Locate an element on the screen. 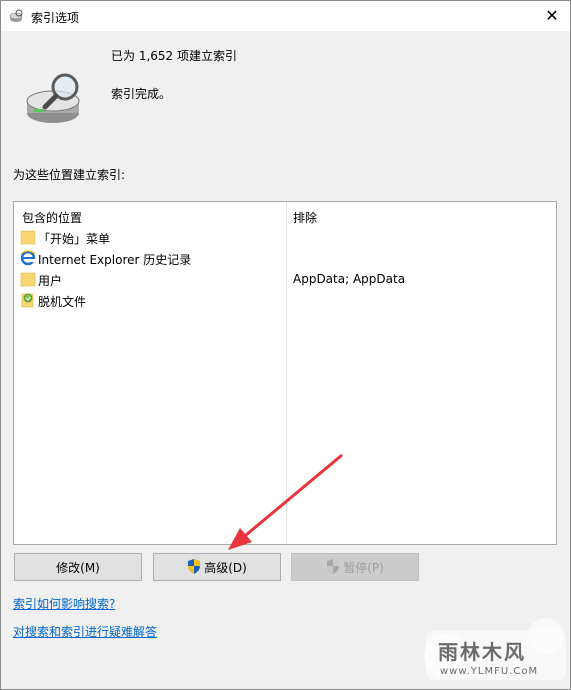  advanced-button-label: 高级(D) is located at coordinates (225, 568).